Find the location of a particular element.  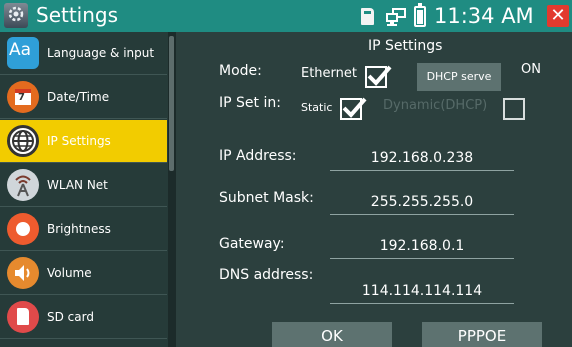

network-icon is located at coordinates (396, 16).